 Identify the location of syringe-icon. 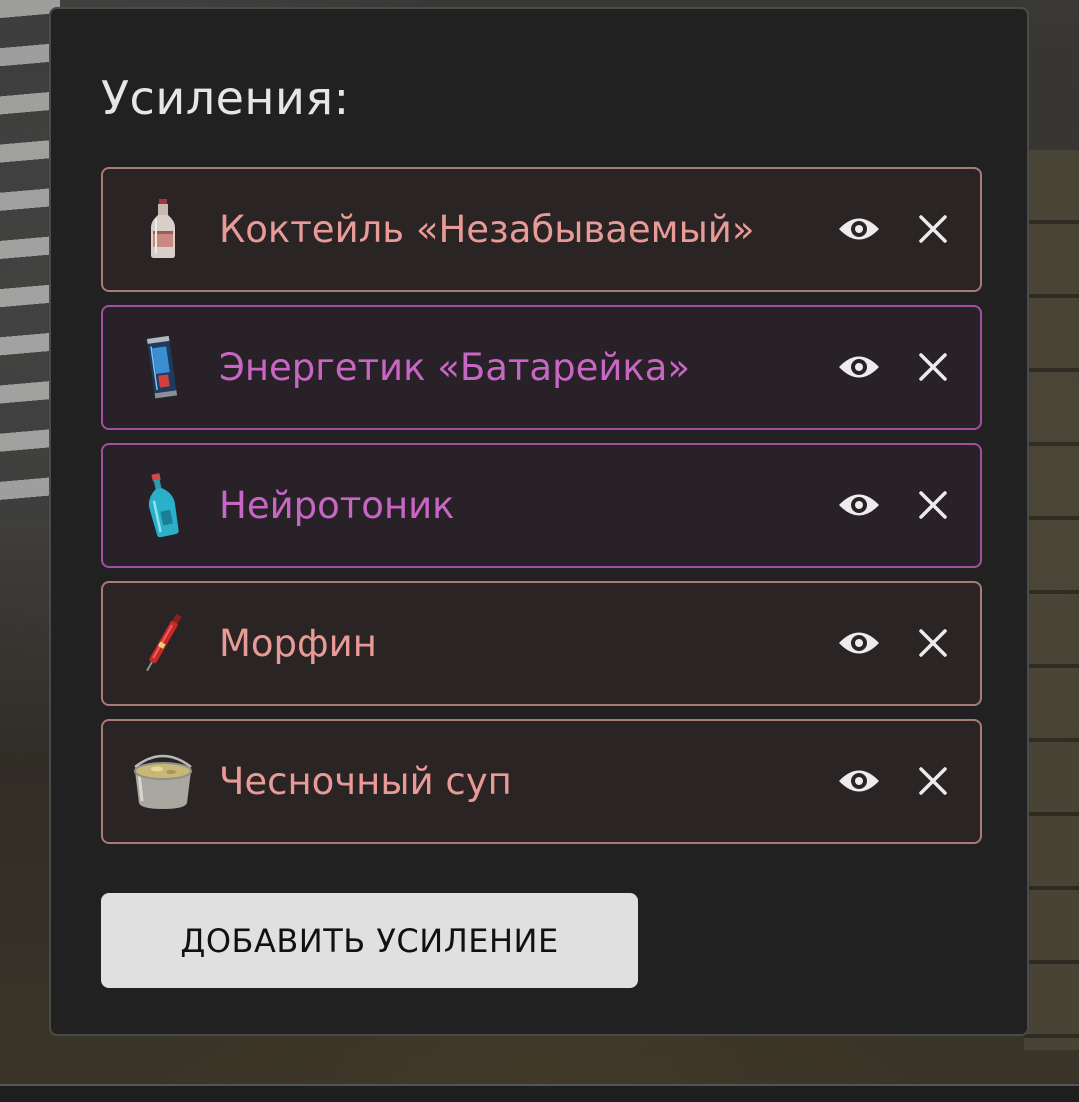
(163, 643).